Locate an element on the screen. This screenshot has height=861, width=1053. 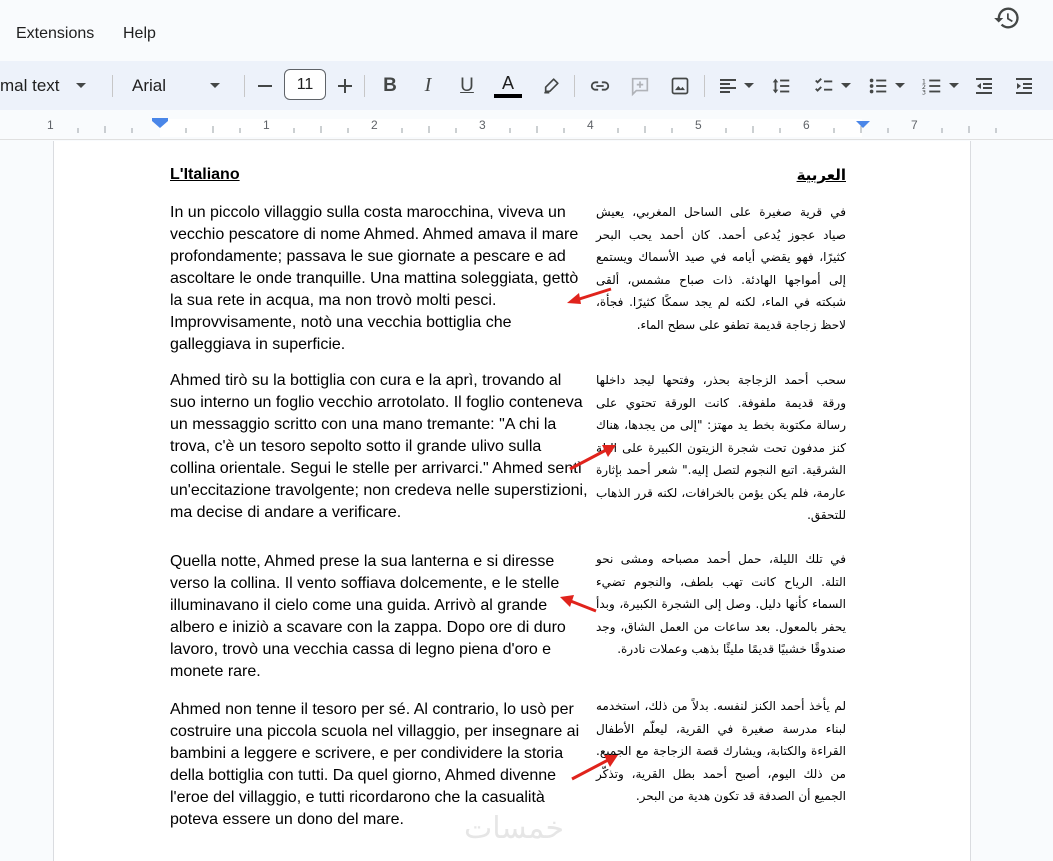
menu-help: Help is located at coordinates (139, 34).